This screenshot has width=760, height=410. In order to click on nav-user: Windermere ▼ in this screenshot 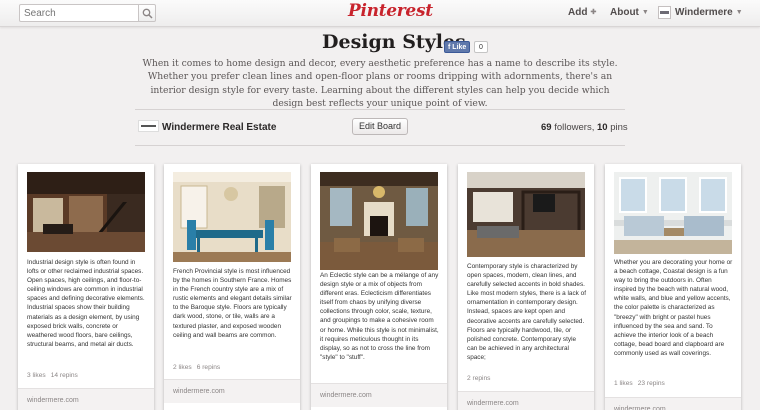, I will do `click(709, 12)`.